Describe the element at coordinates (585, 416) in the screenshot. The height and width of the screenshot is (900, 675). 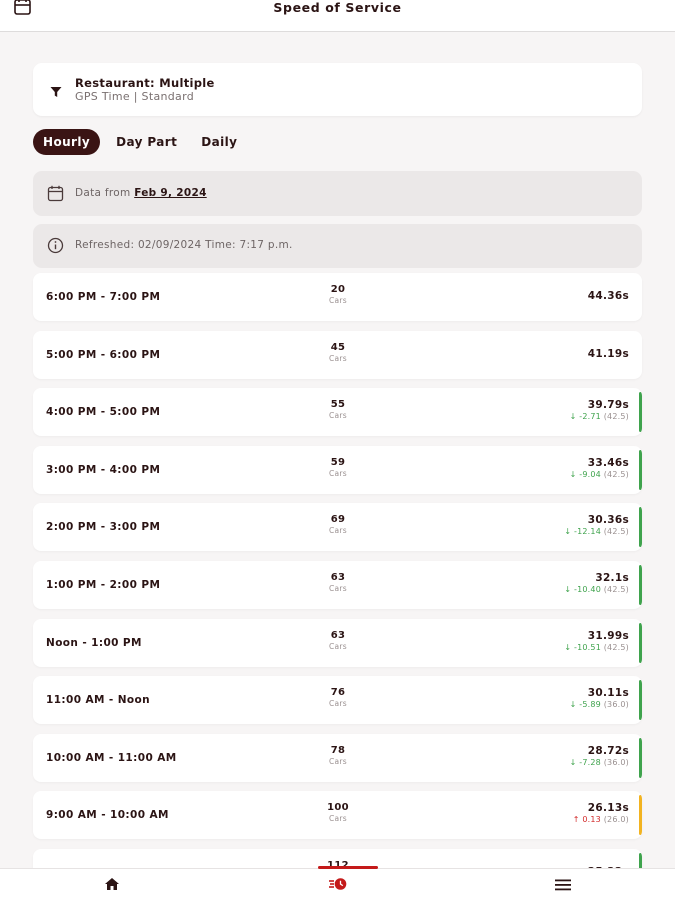
I see `row-delta-value: ↓ -2.71` at that location.